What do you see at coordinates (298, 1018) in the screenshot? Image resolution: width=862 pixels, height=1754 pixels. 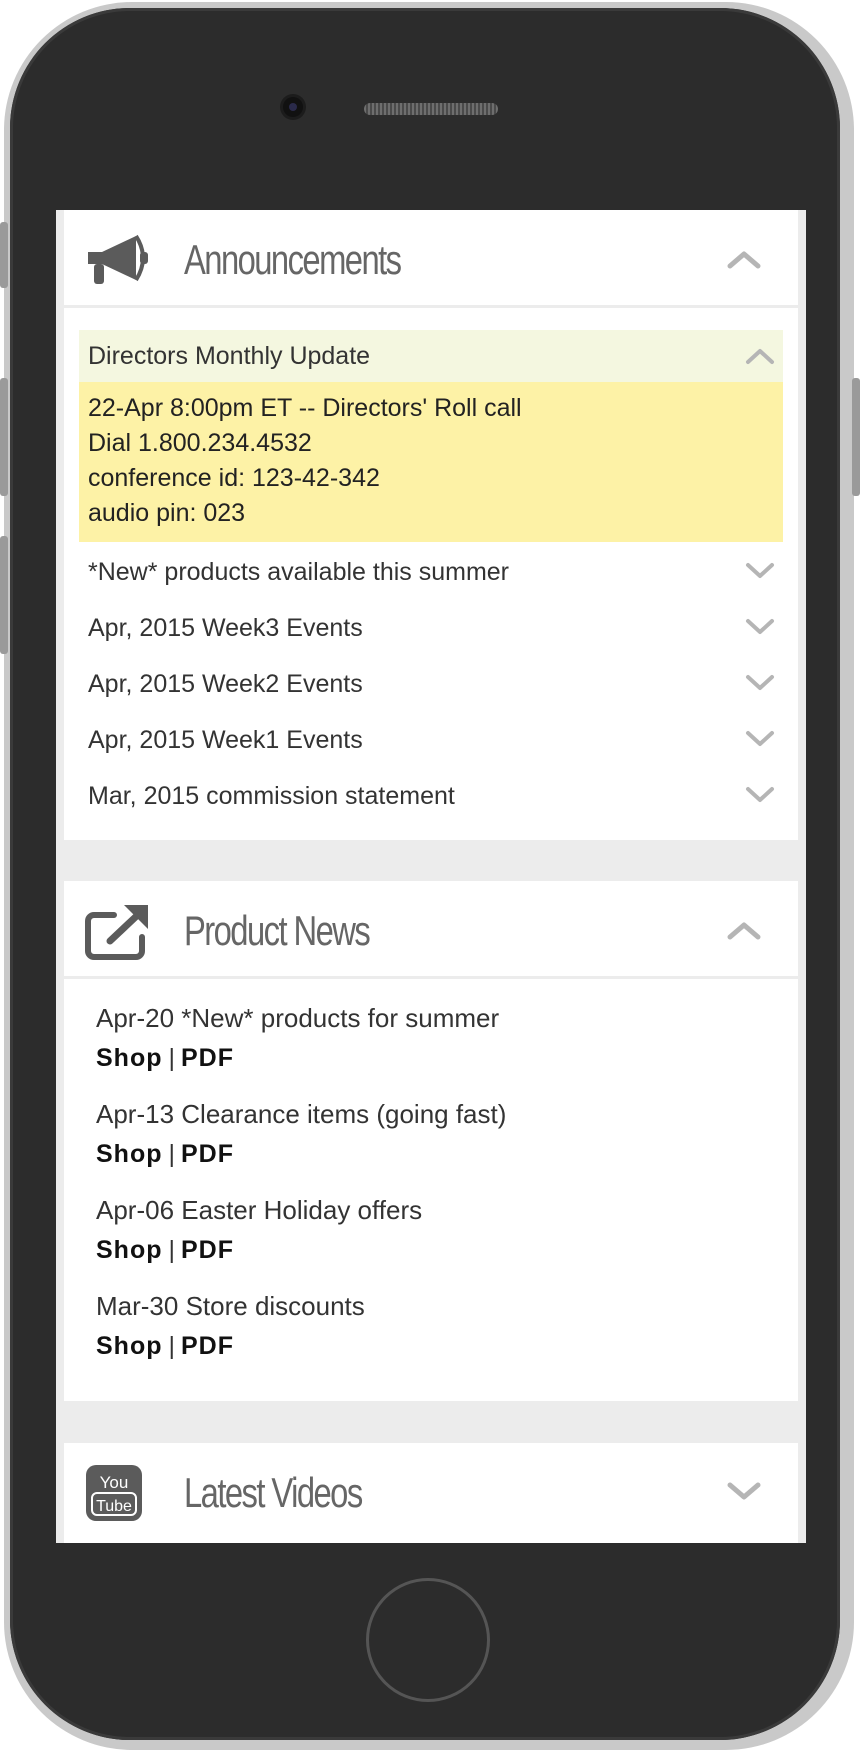 I see `news-title: Apr-20 *New* products for summer` at bounding box center [298, 1018].